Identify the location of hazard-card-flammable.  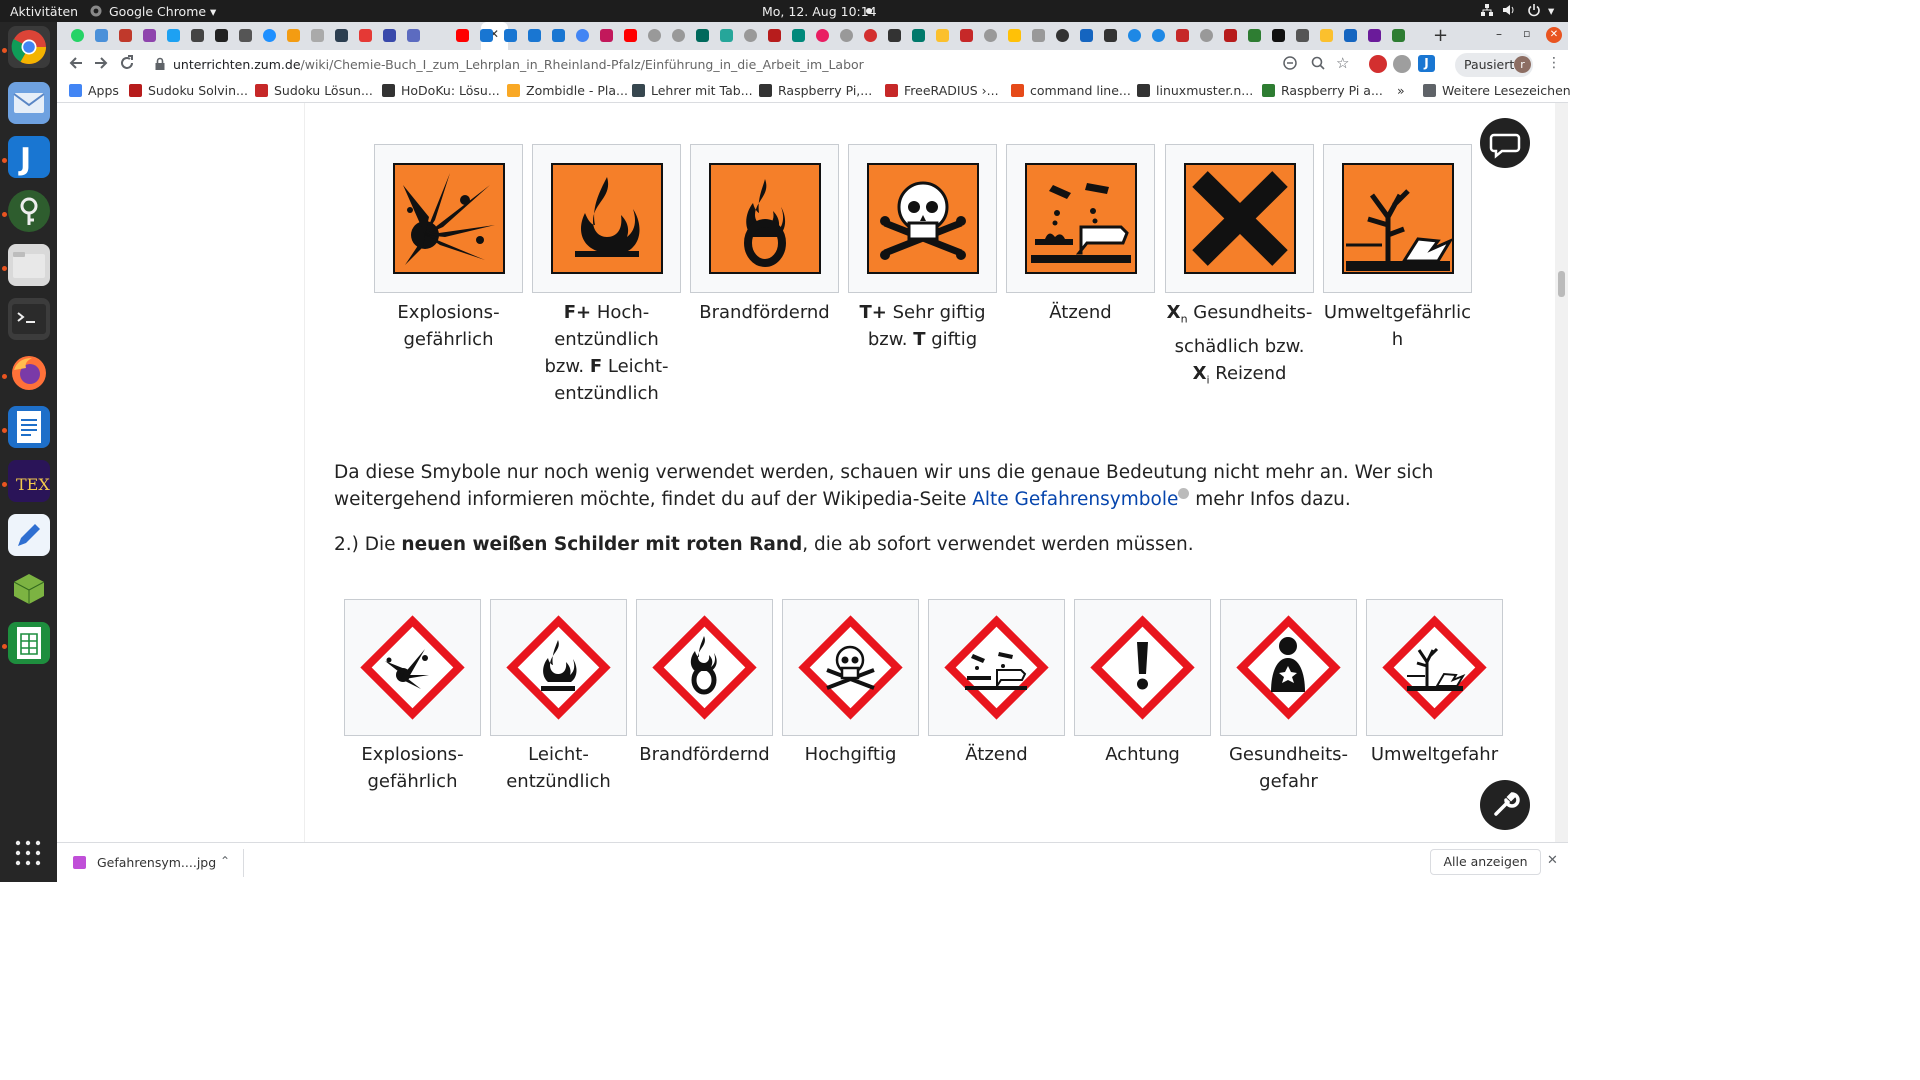
(606, 218).